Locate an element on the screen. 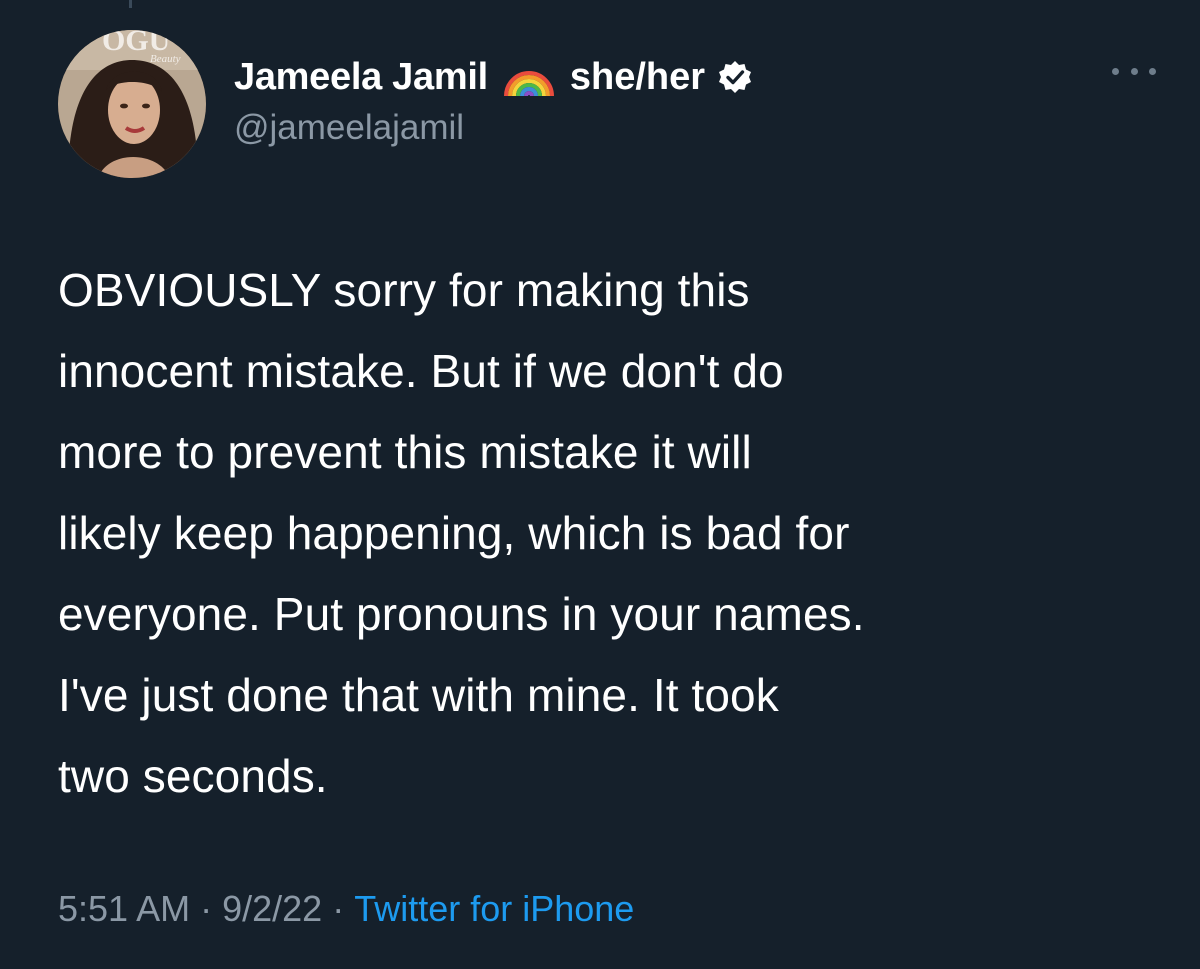 The height and width of the screenshot is (969, 1200). more-options-icon is located at coordinates (1134, 71).